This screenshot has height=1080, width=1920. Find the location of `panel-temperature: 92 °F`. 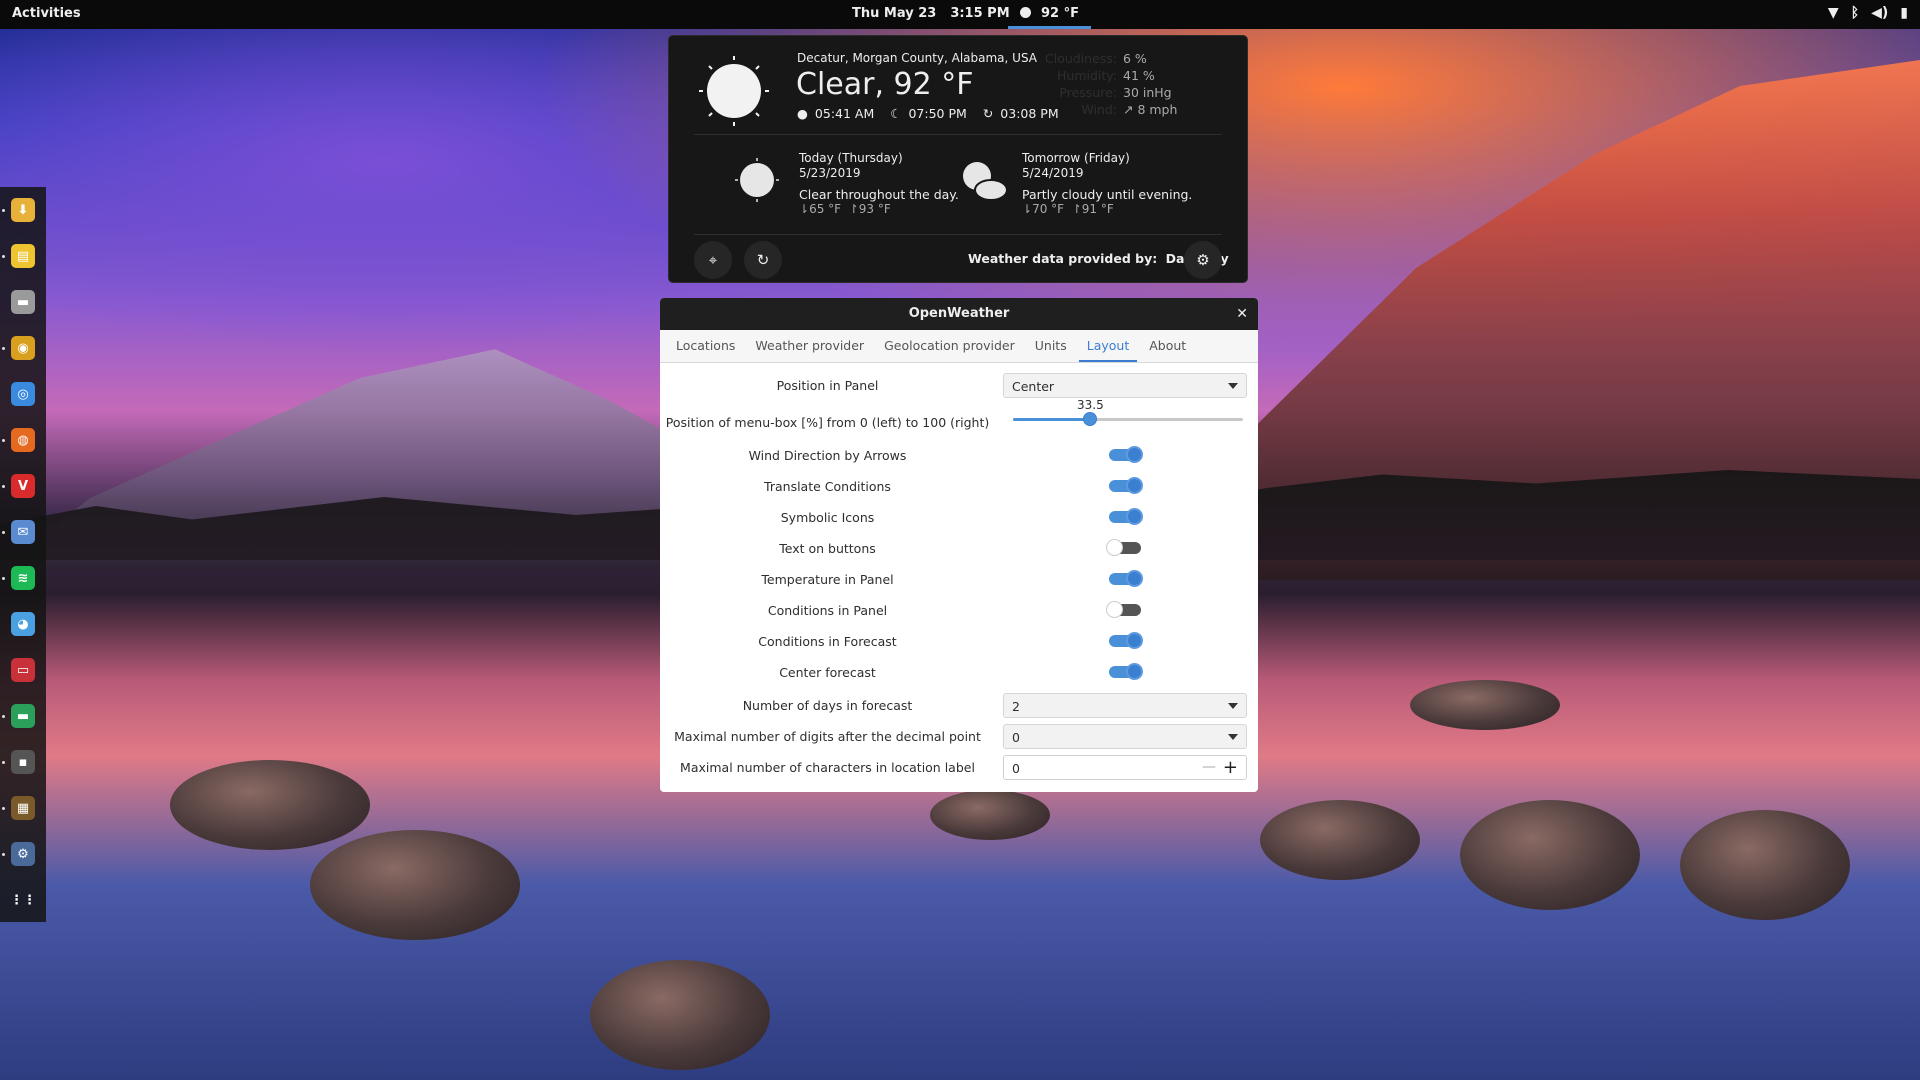

panel-temperature: 92 °F is located at coordinates (1060, 13).